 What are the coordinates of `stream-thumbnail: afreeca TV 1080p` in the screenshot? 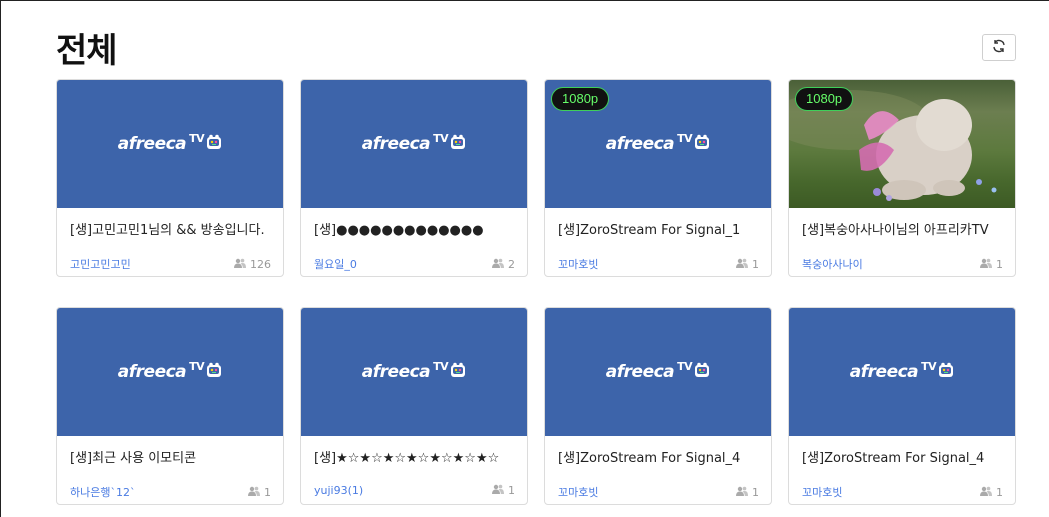 It's located at (658, 144).